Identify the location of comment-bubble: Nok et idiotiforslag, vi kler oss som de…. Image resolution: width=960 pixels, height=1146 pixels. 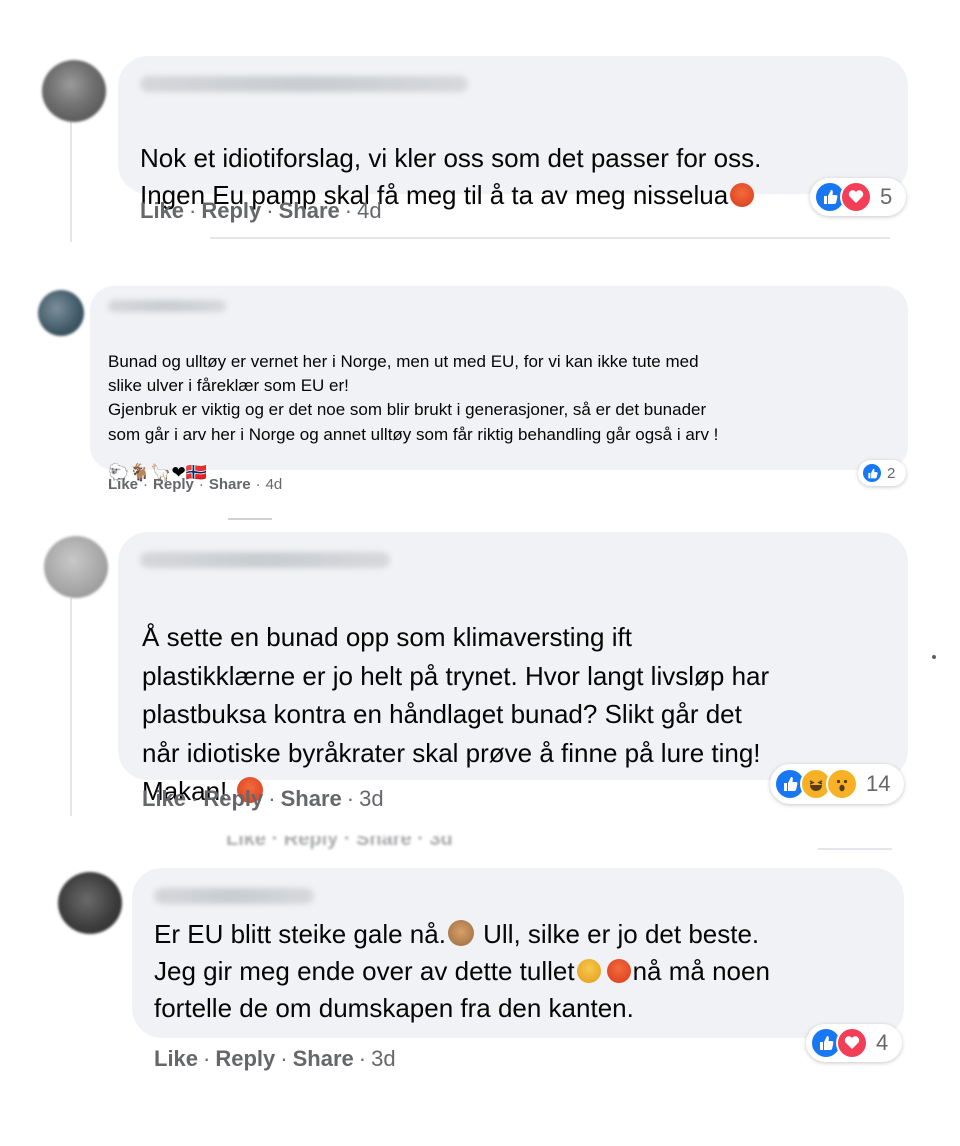
(513, 133).